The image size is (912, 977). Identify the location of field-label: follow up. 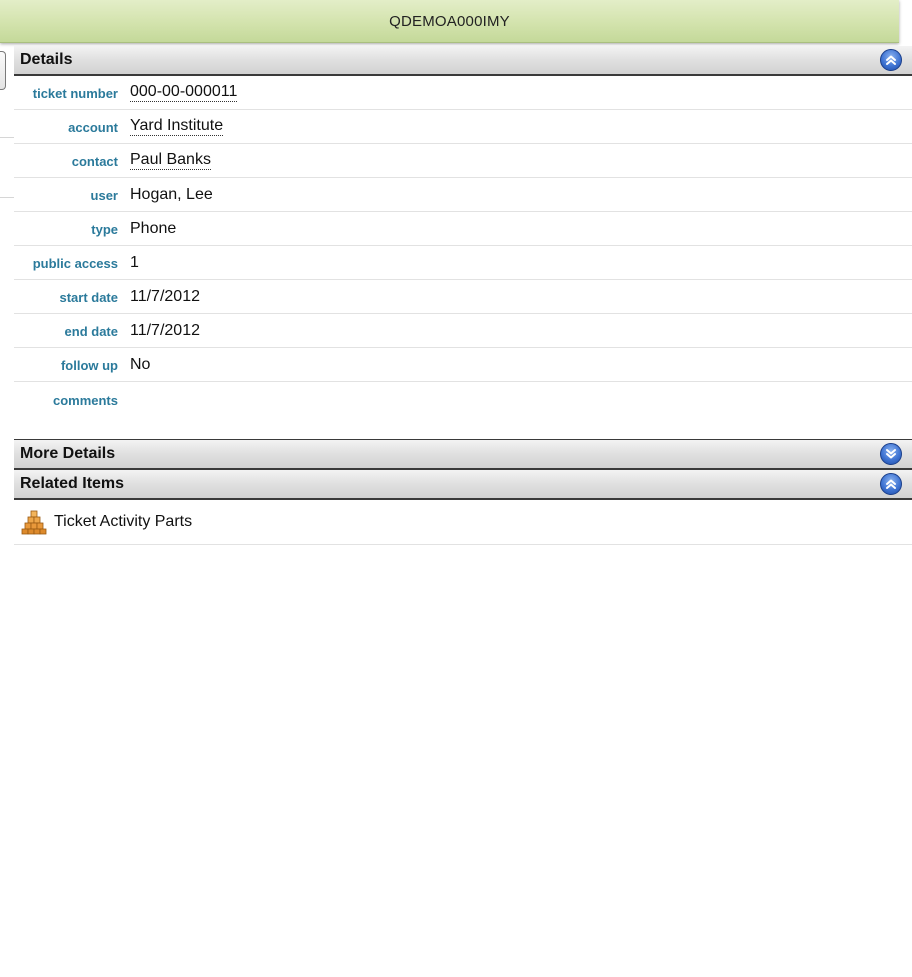
(89, 365).